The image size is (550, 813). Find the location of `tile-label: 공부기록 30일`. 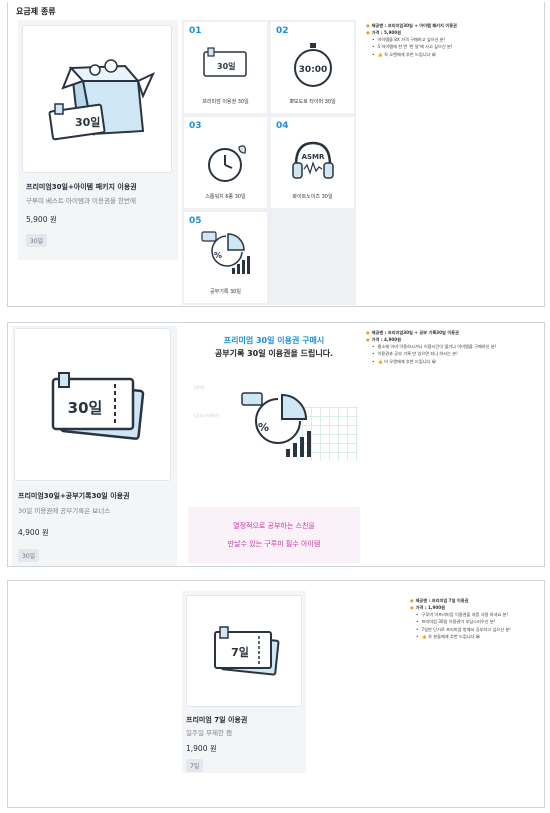

tile-label: 공부기록 30일 is located at coordinates (225, 292).